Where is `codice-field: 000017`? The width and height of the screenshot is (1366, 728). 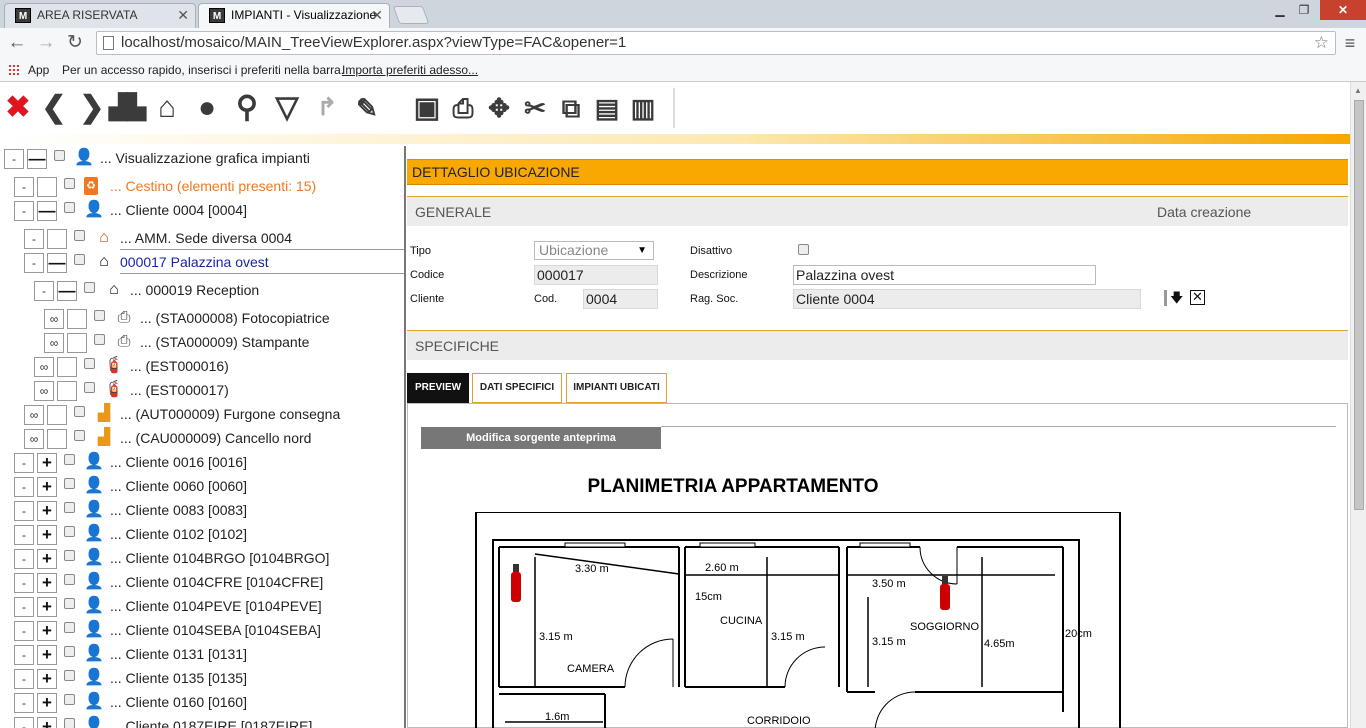
codice-field: 000017 is located at coordinates (596, 275).